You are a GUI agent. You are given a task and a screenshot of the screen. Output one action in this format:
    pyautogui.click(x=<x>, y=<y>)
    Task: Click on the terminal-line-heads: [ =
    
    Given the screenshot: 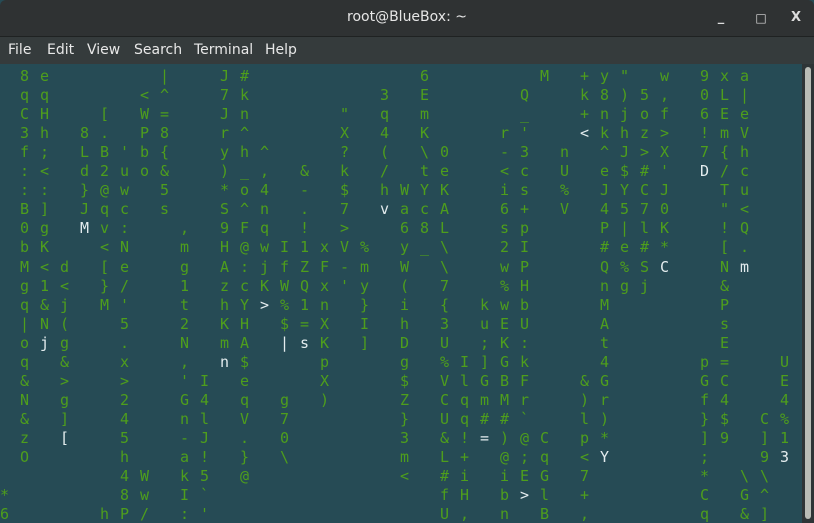 What is the action you would take?
    pyautogui.click(x=250, y=437)
    